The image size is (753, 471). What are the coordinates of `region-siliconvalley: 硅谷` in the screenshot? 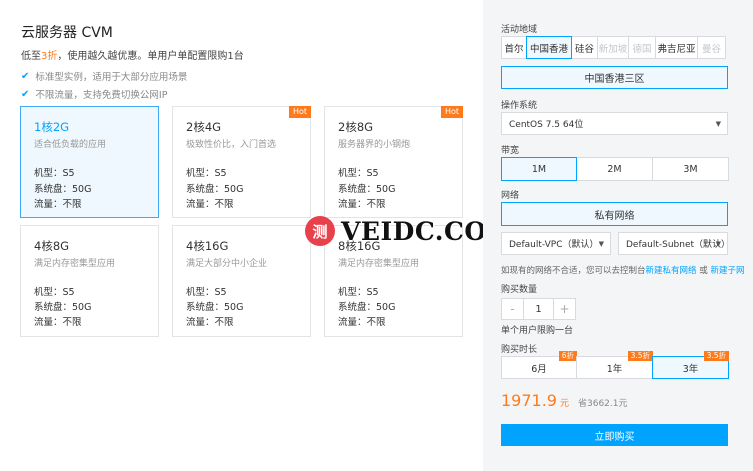 It's located at (584, 47).